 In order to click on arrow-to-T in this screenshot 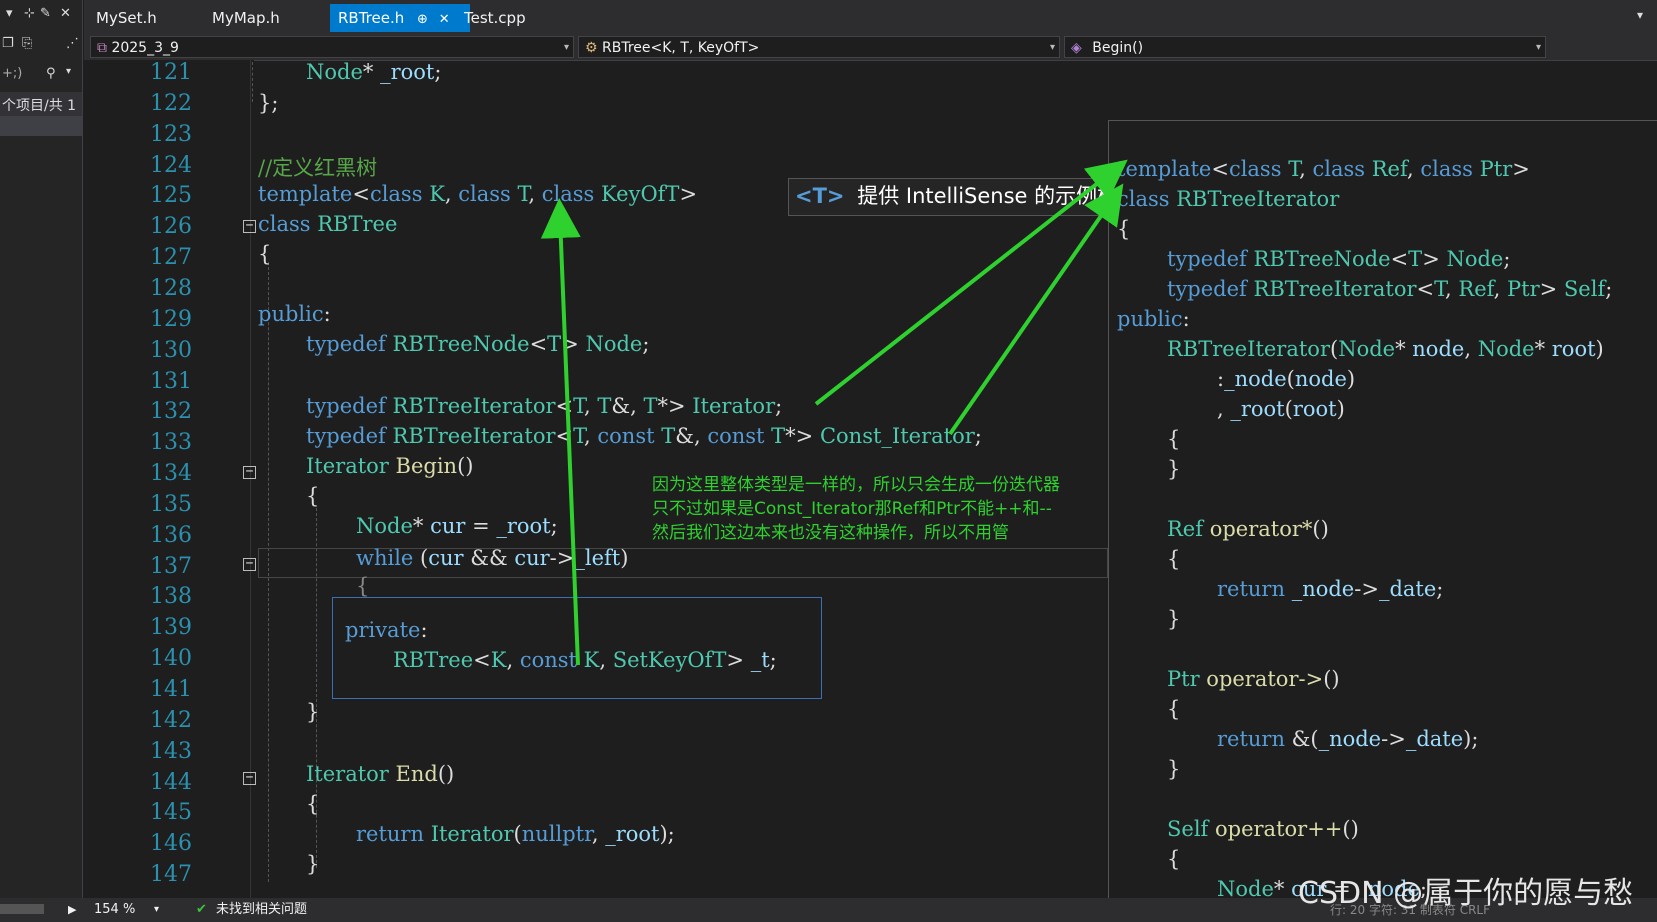, I will do `click(560, 432)`.